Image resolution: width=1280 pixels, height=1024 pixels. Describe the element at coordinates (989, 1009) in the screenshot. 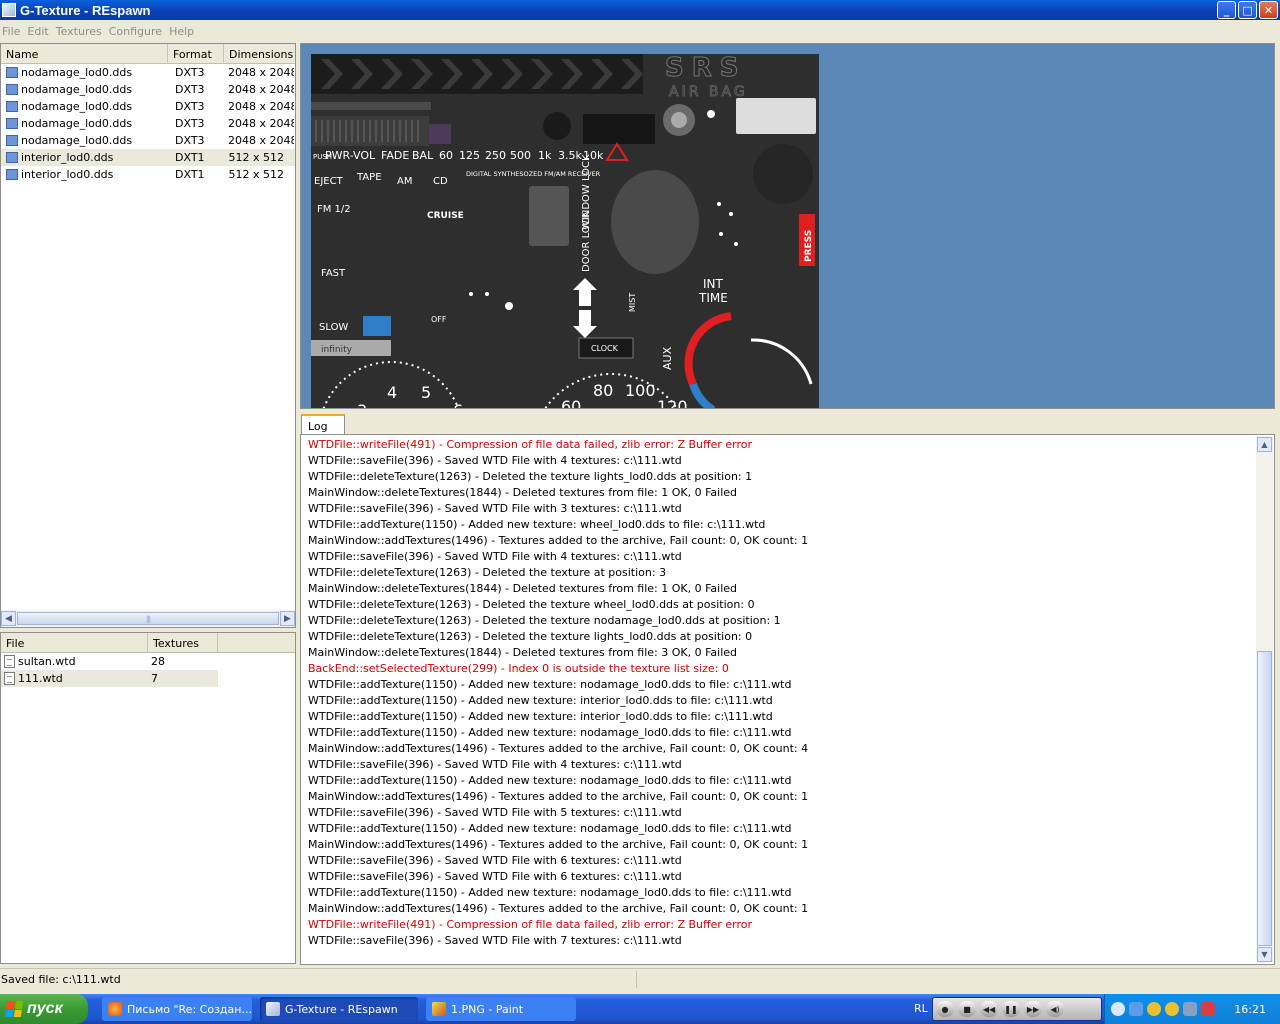

I see `previous-icon: ◀◀` at that location.